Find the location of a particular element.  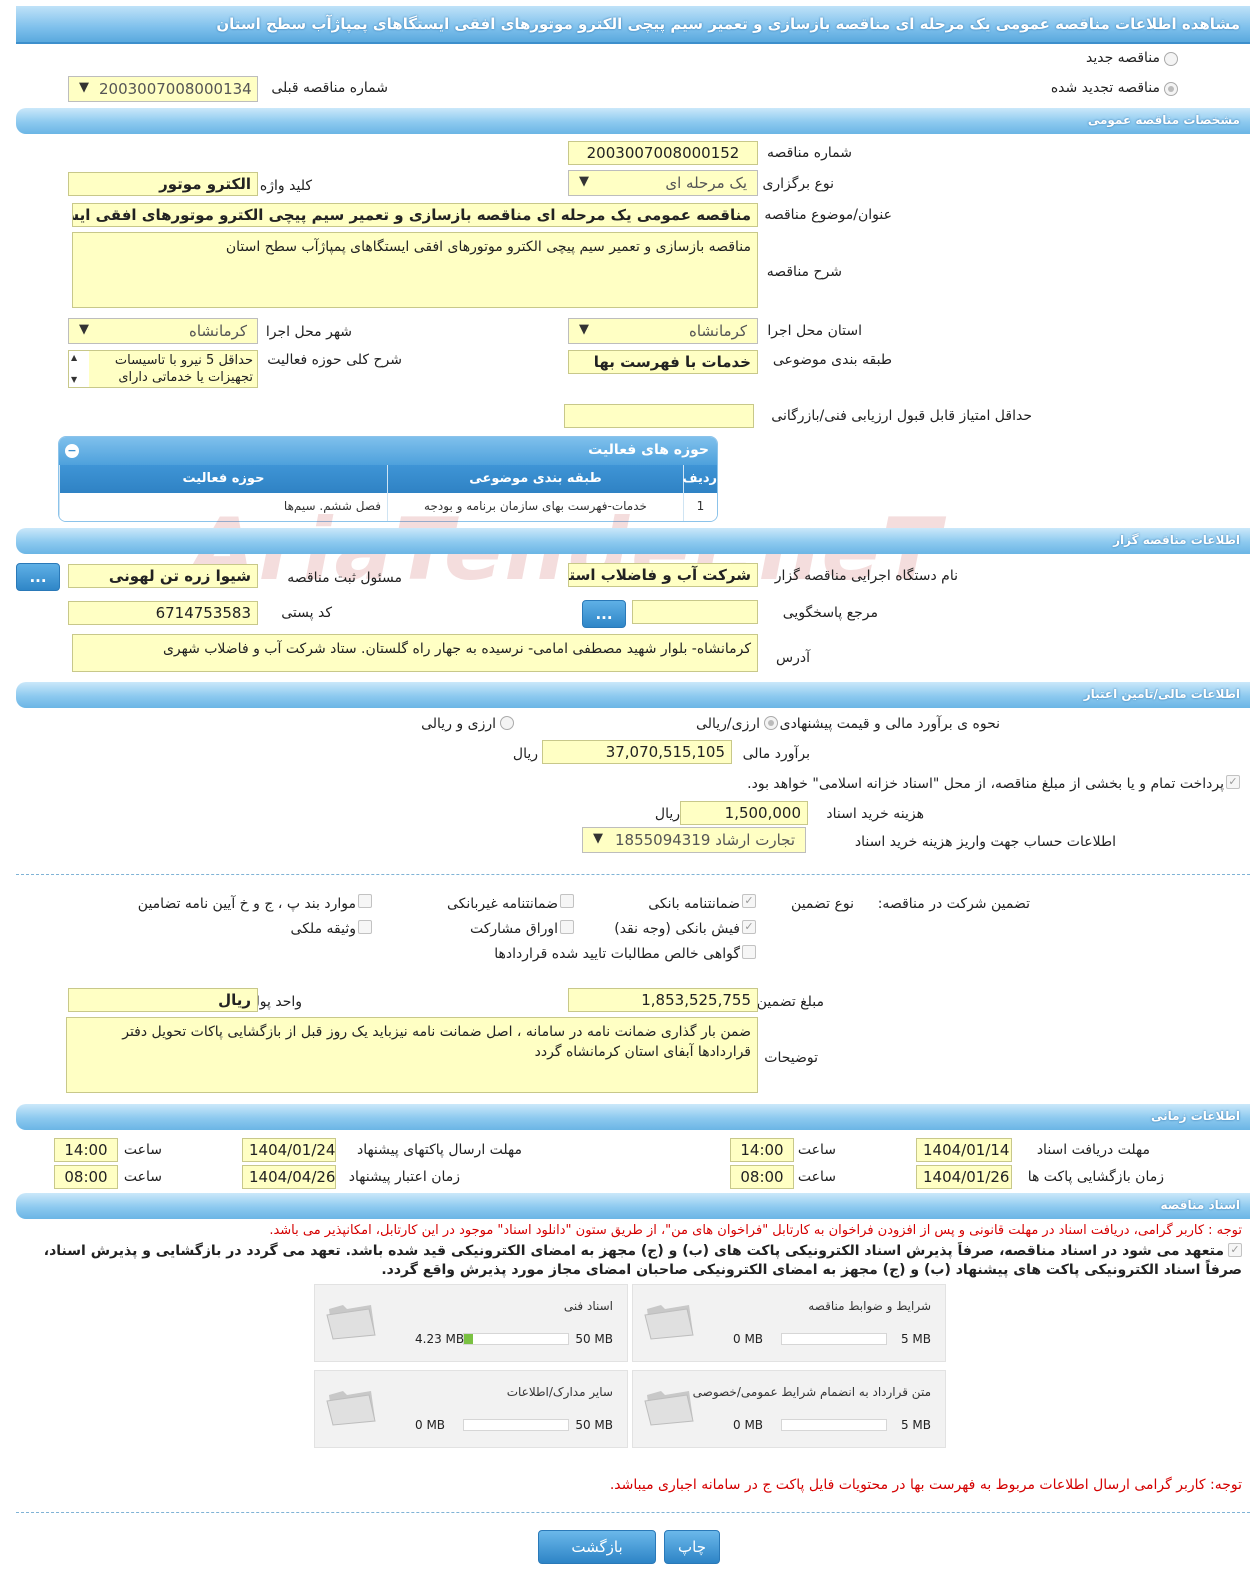

bank-guarantee-label: ضمانتنامه بانکی is located at coordinates (694, 904).